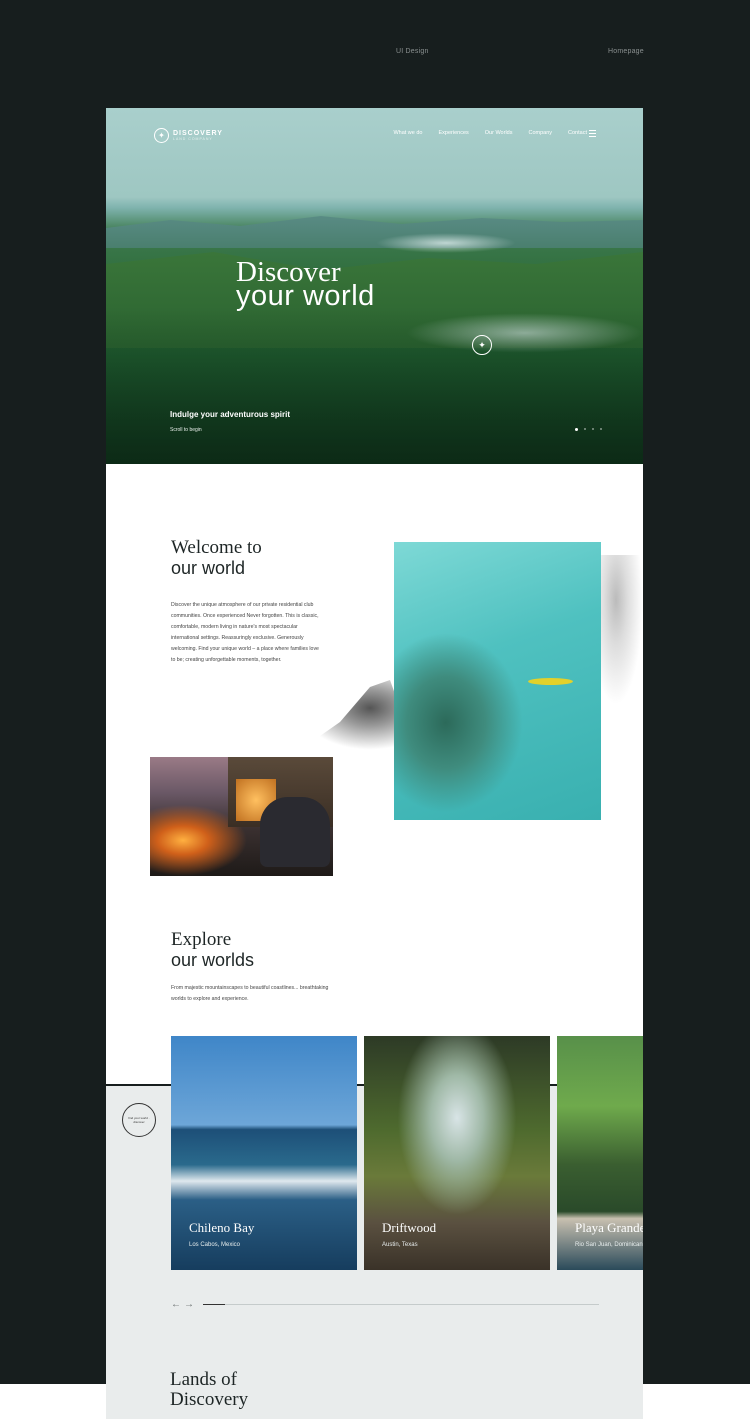 Image resolution: width=750 pixels, height=1419 pixels. I want to click on nav-what-we-do: What we do, so click(407, 133).